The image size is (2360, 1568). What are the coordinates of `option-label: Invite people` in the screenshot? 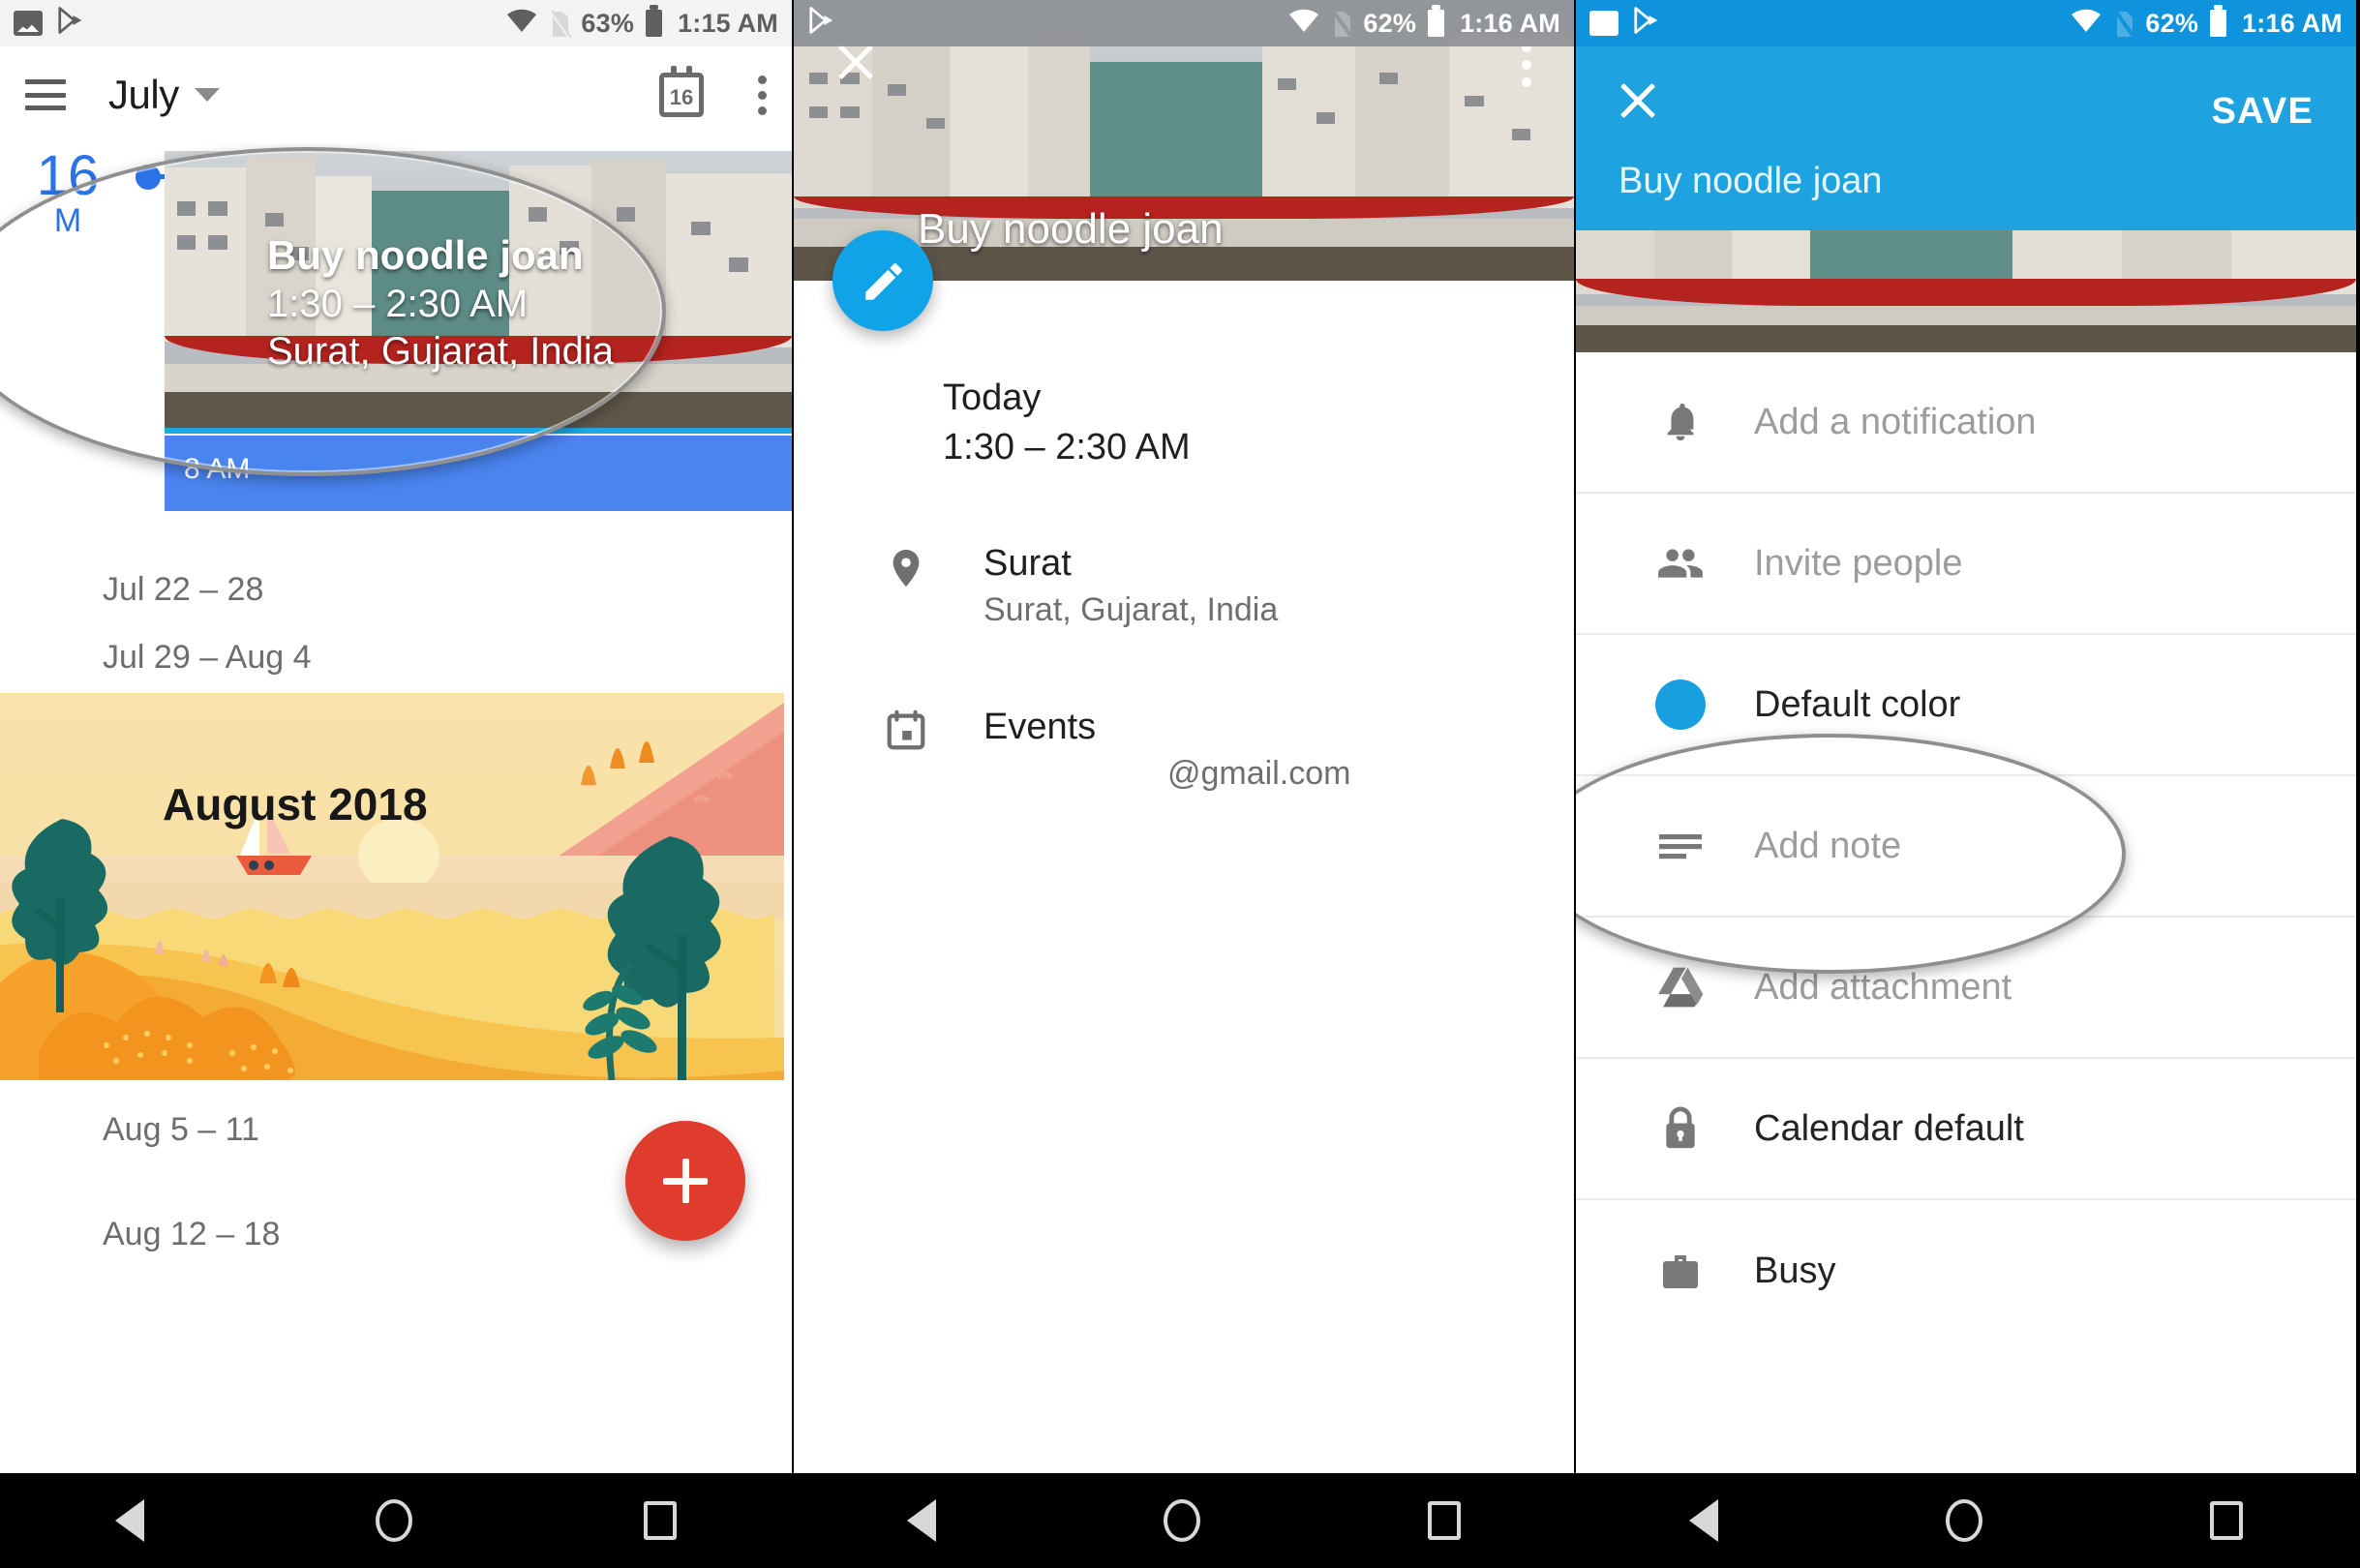 It's located at (1859, 563).